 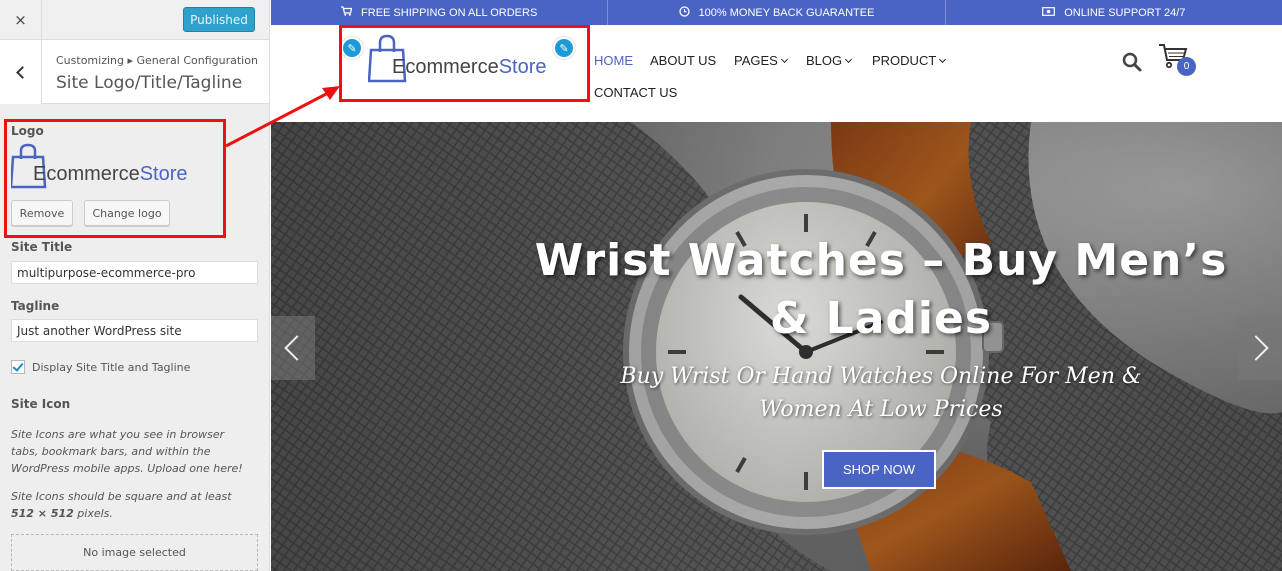 I want to click on shop-now-button: SHOP NOW, so click(x=879, y=469).